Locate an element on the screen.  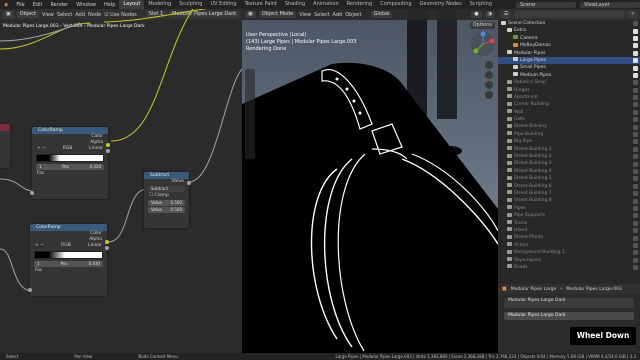
outliner-item: Robotics Shop is located at coordinates (569, 82).